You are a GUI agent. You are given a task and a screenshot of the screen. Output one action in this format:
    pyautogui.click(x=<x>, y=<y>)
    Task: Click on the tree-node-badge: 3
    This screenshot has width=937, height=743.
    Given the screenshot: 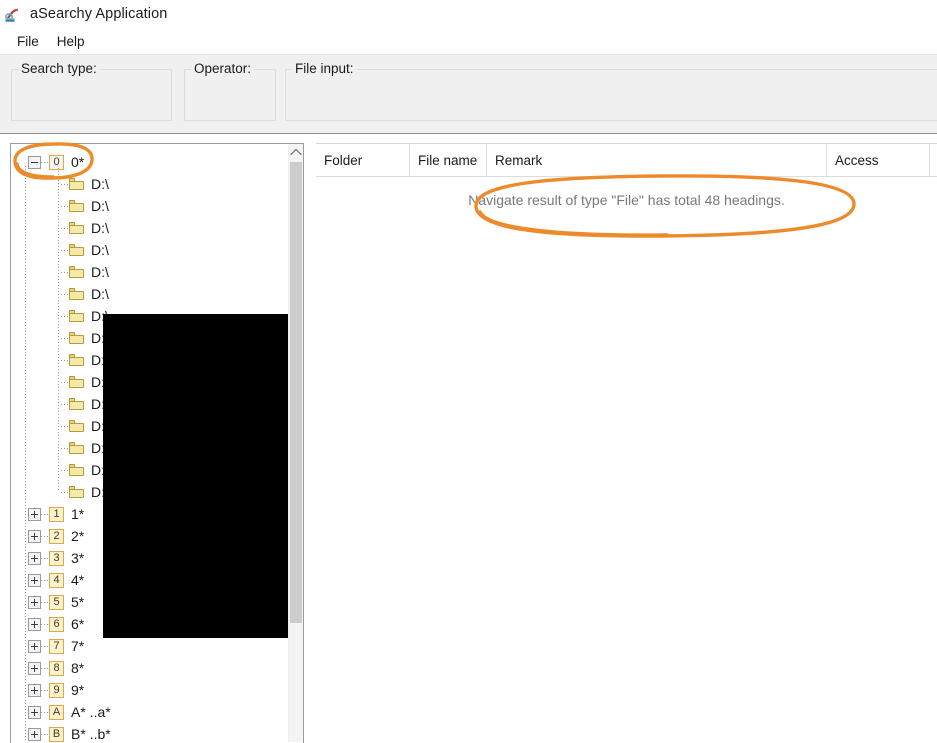 What is the action you would take?
    pyautogui.click(x=56, y=558)
    